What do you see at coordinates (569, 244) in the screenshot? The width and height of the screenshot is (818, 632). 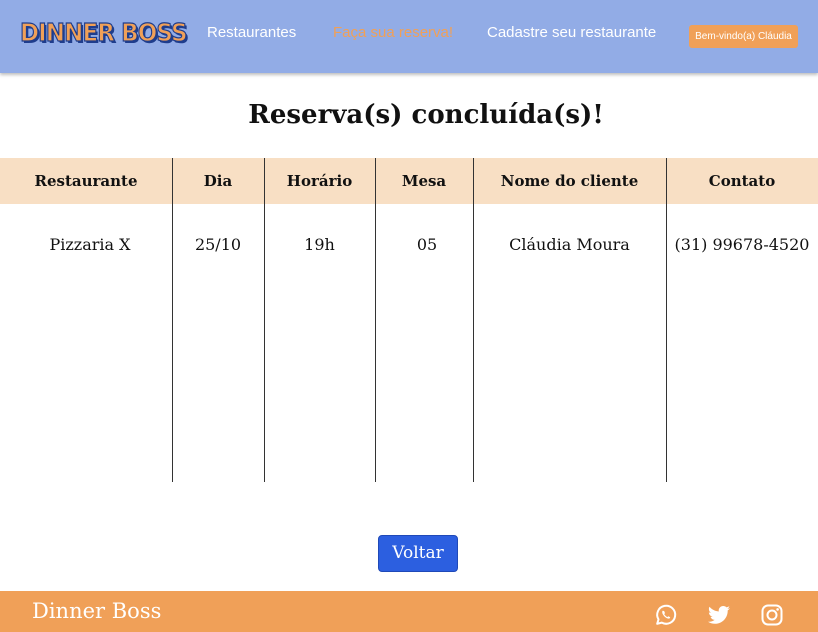 I see `cell-client-name: Cláudia Moura` at bounding box center [569, 244].